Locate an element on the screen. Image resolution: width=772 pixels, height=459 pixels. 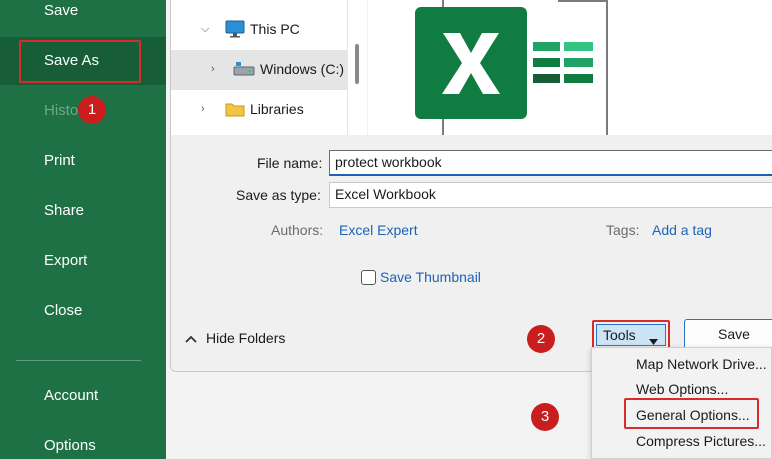
navigation-tree: ⌵ This PC › Windows (C:) › Libraries is located at coordinates (259, 67).